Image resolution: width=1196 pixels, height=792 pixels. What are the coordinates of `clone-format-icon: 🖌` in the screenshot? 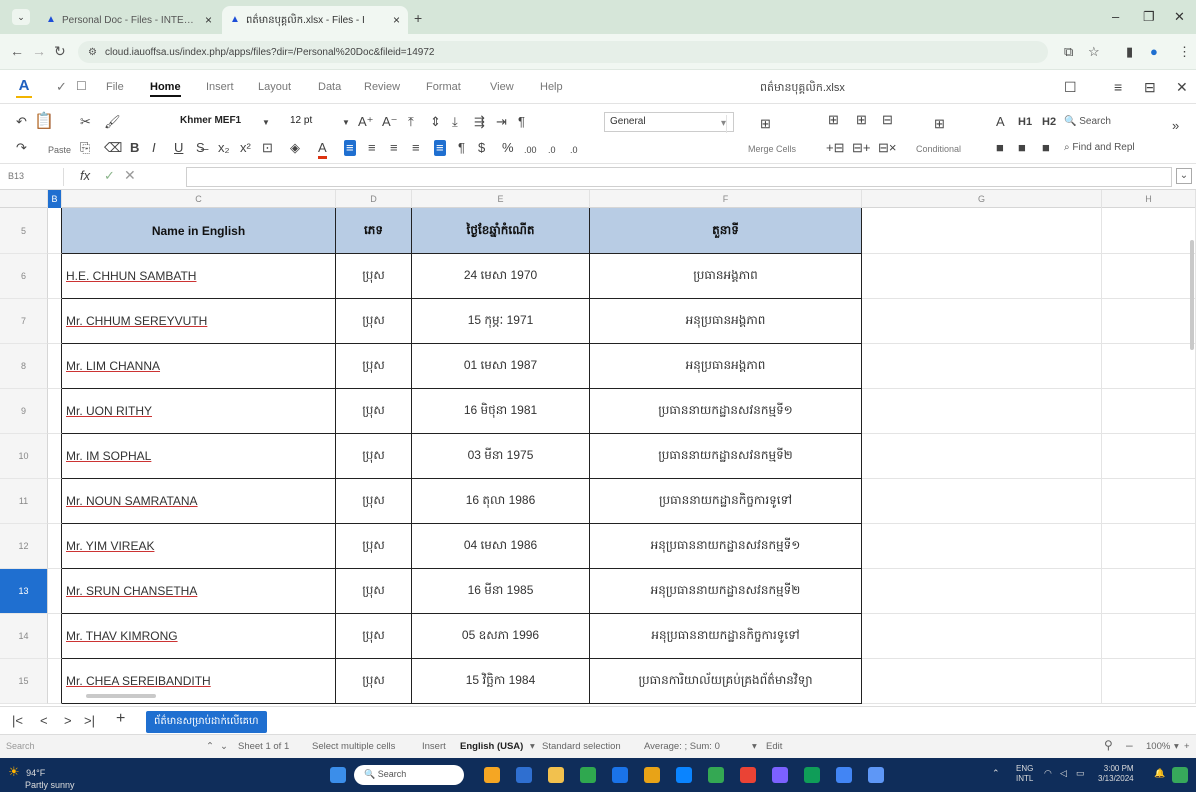 It's located at (112, 122).